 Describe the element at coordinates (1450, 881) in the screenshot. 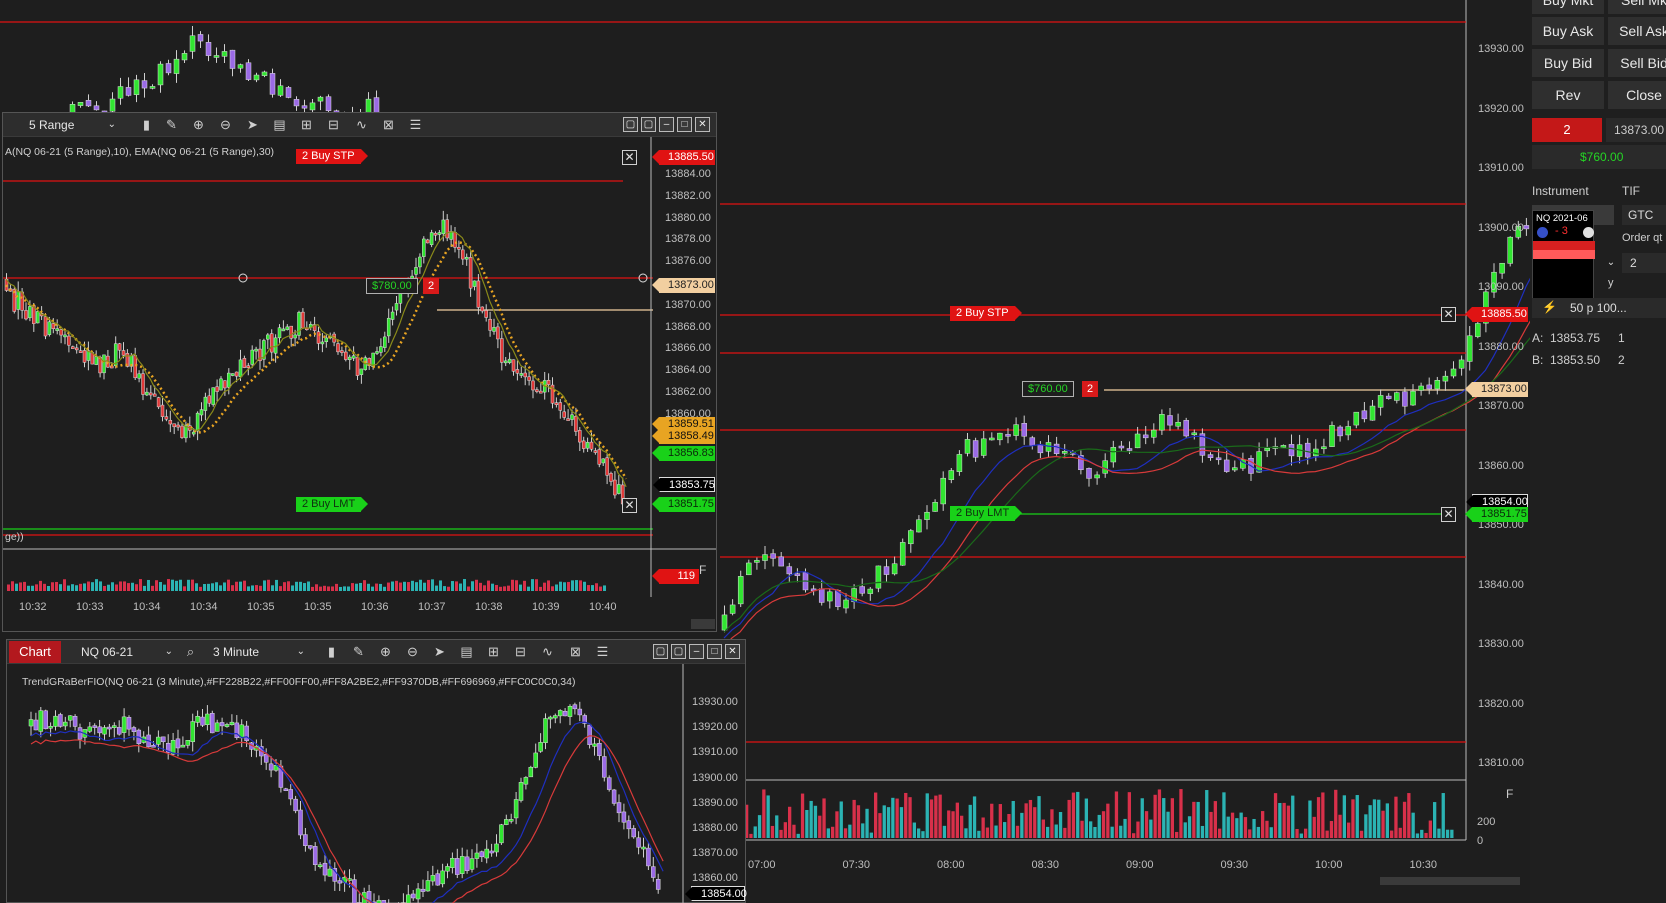

I see `horizontal-scrollbar` at that location.